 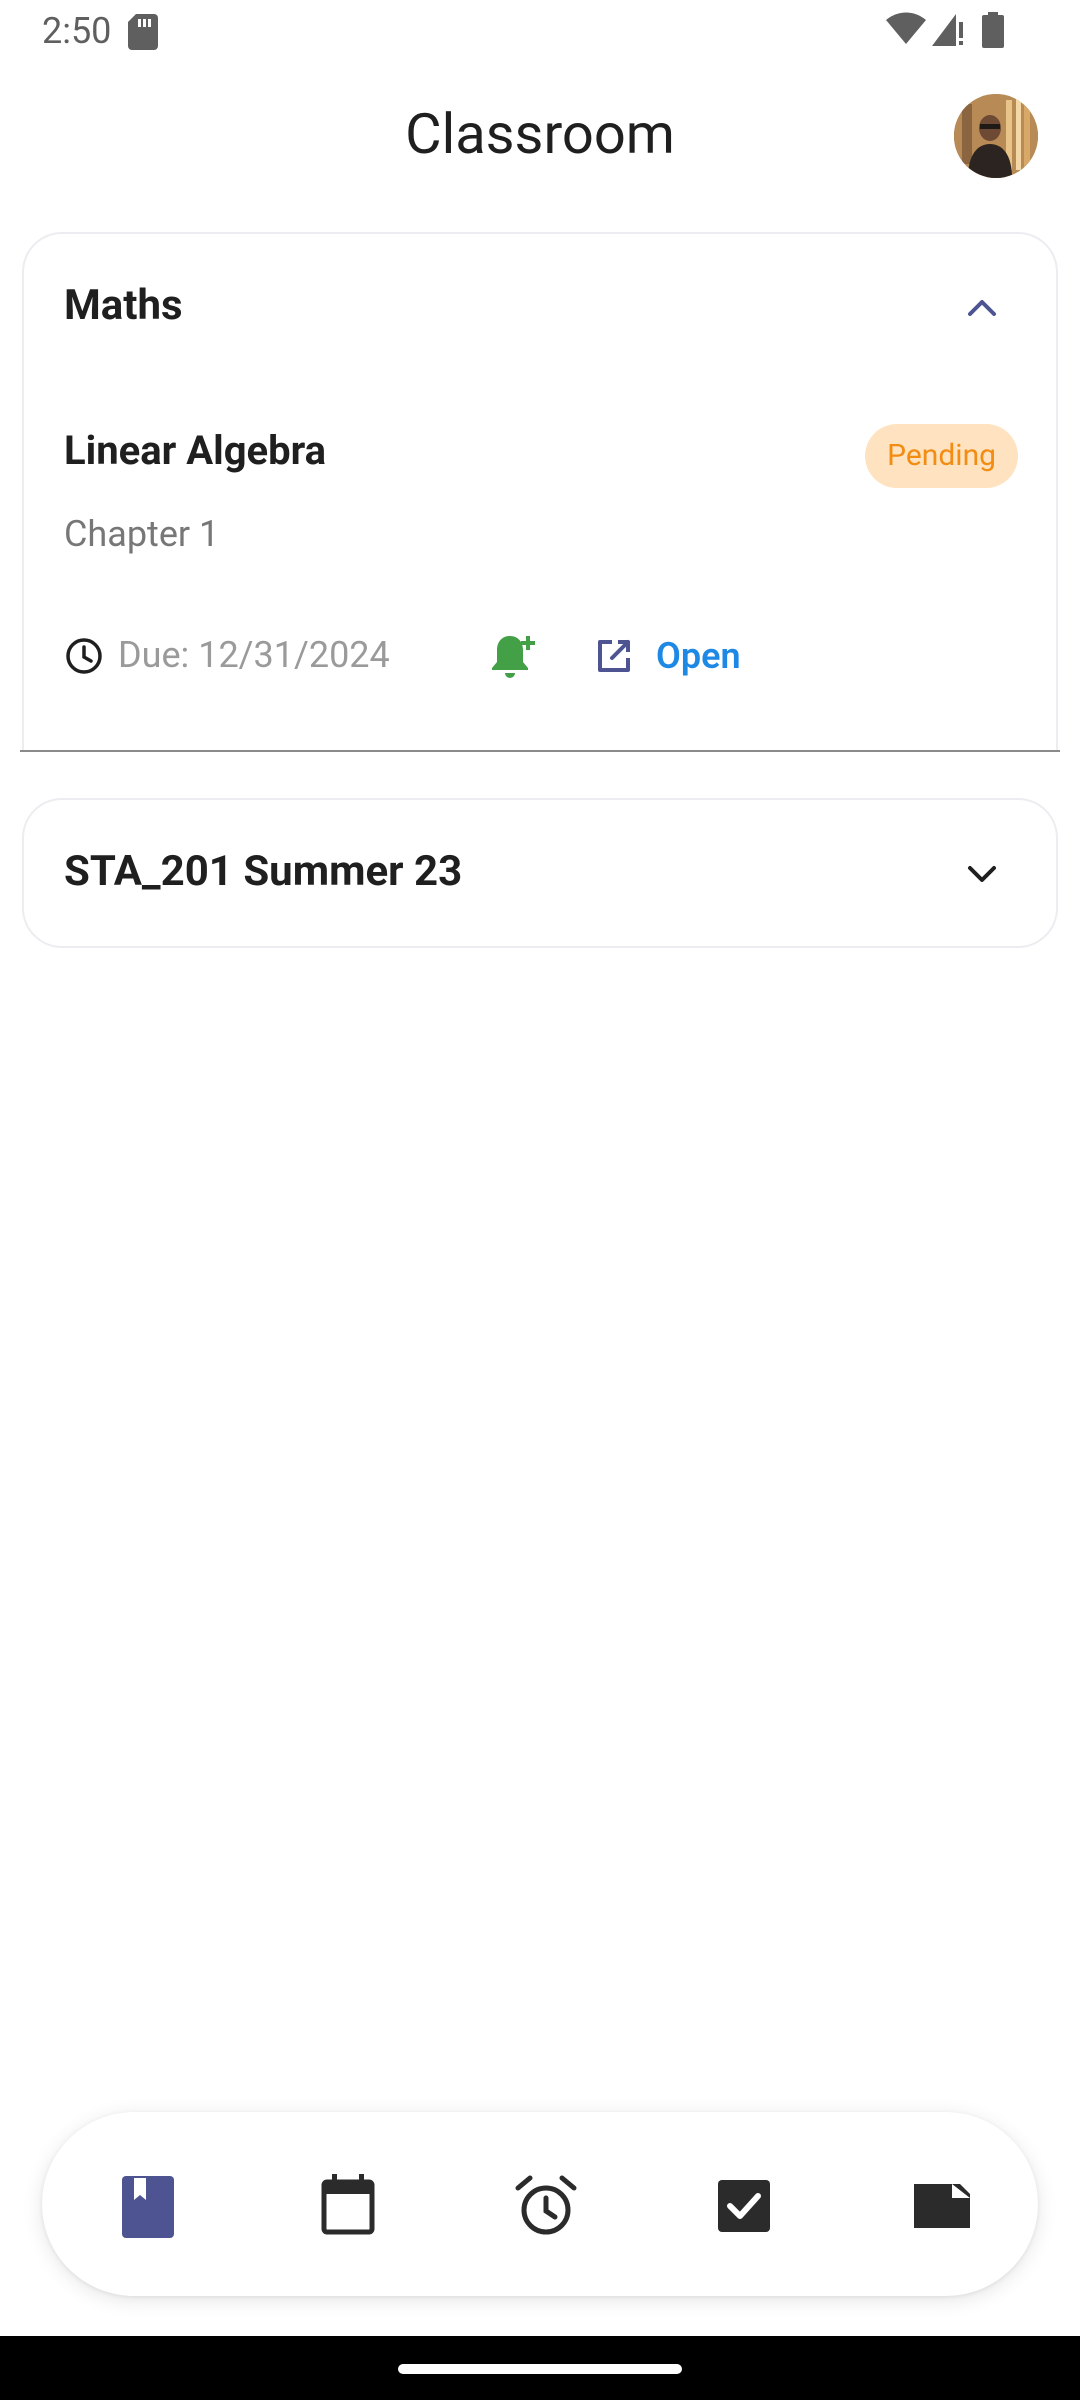 I want to click on home-gesture-handle, so click(x=540, y=2369).